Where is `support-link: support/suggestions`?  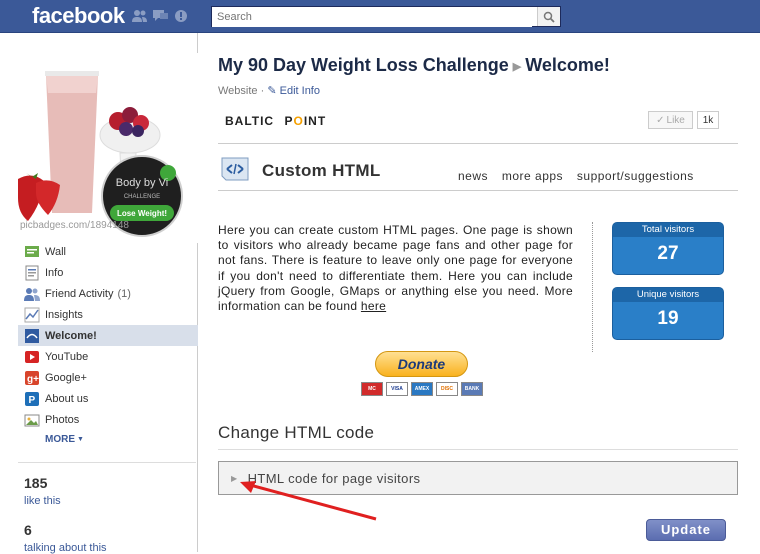
support-link: support/suggestions is located at coordinates (635, 176).